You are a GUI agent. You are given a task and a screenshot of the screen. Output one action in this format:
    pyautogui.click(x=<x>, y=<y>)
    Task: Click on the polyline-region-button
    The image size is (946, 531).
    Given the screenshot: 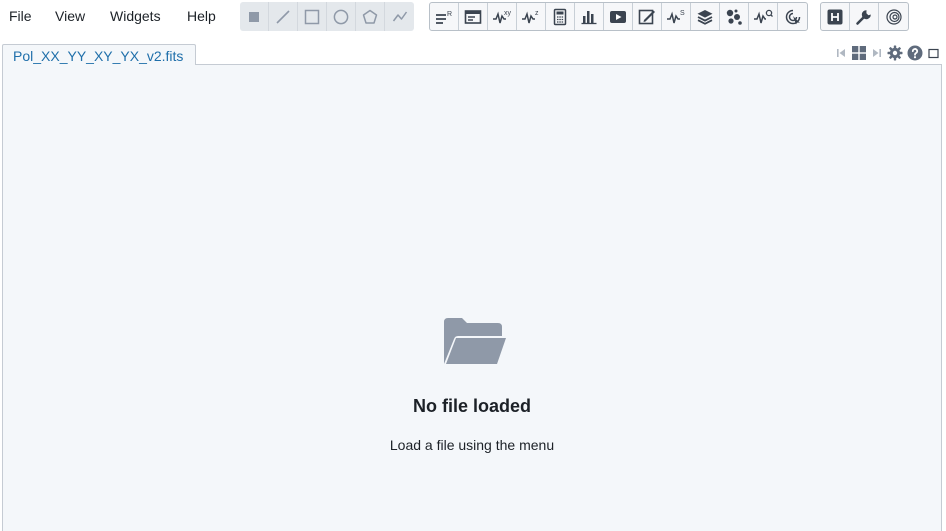 What is the action you would take?
    pyautogui.click(x=399, y=16)
    